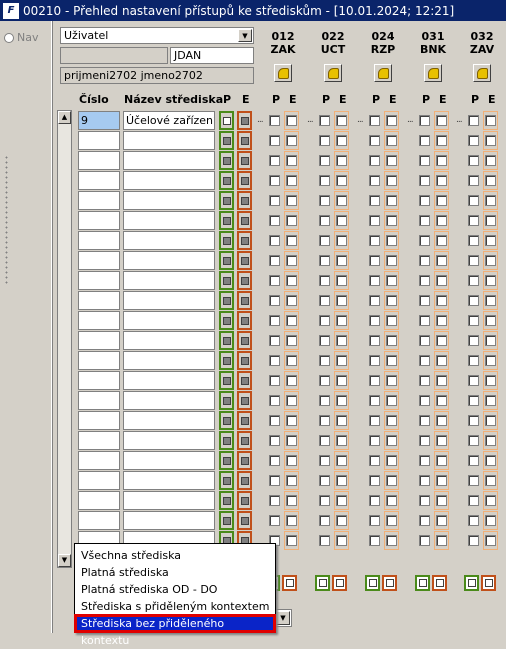 The image size is (506, 649). What do you see at coordinates (169, 120) in the screenshot?
I see `nazev-field: Účelové zařízení` at bounding box center [169, 120].